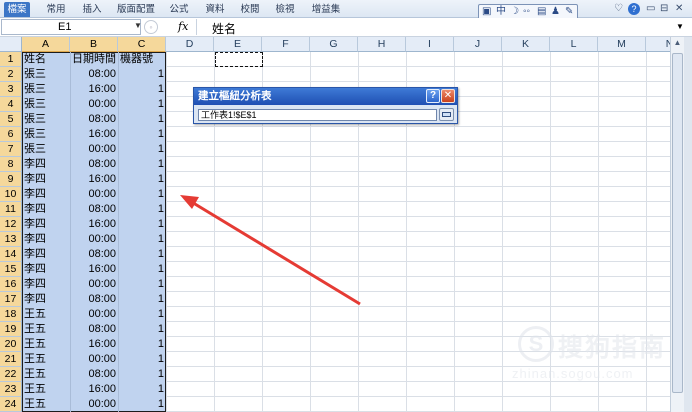  I want to click on watermark-url: zhinan.sogou.com, so click(573, 373).